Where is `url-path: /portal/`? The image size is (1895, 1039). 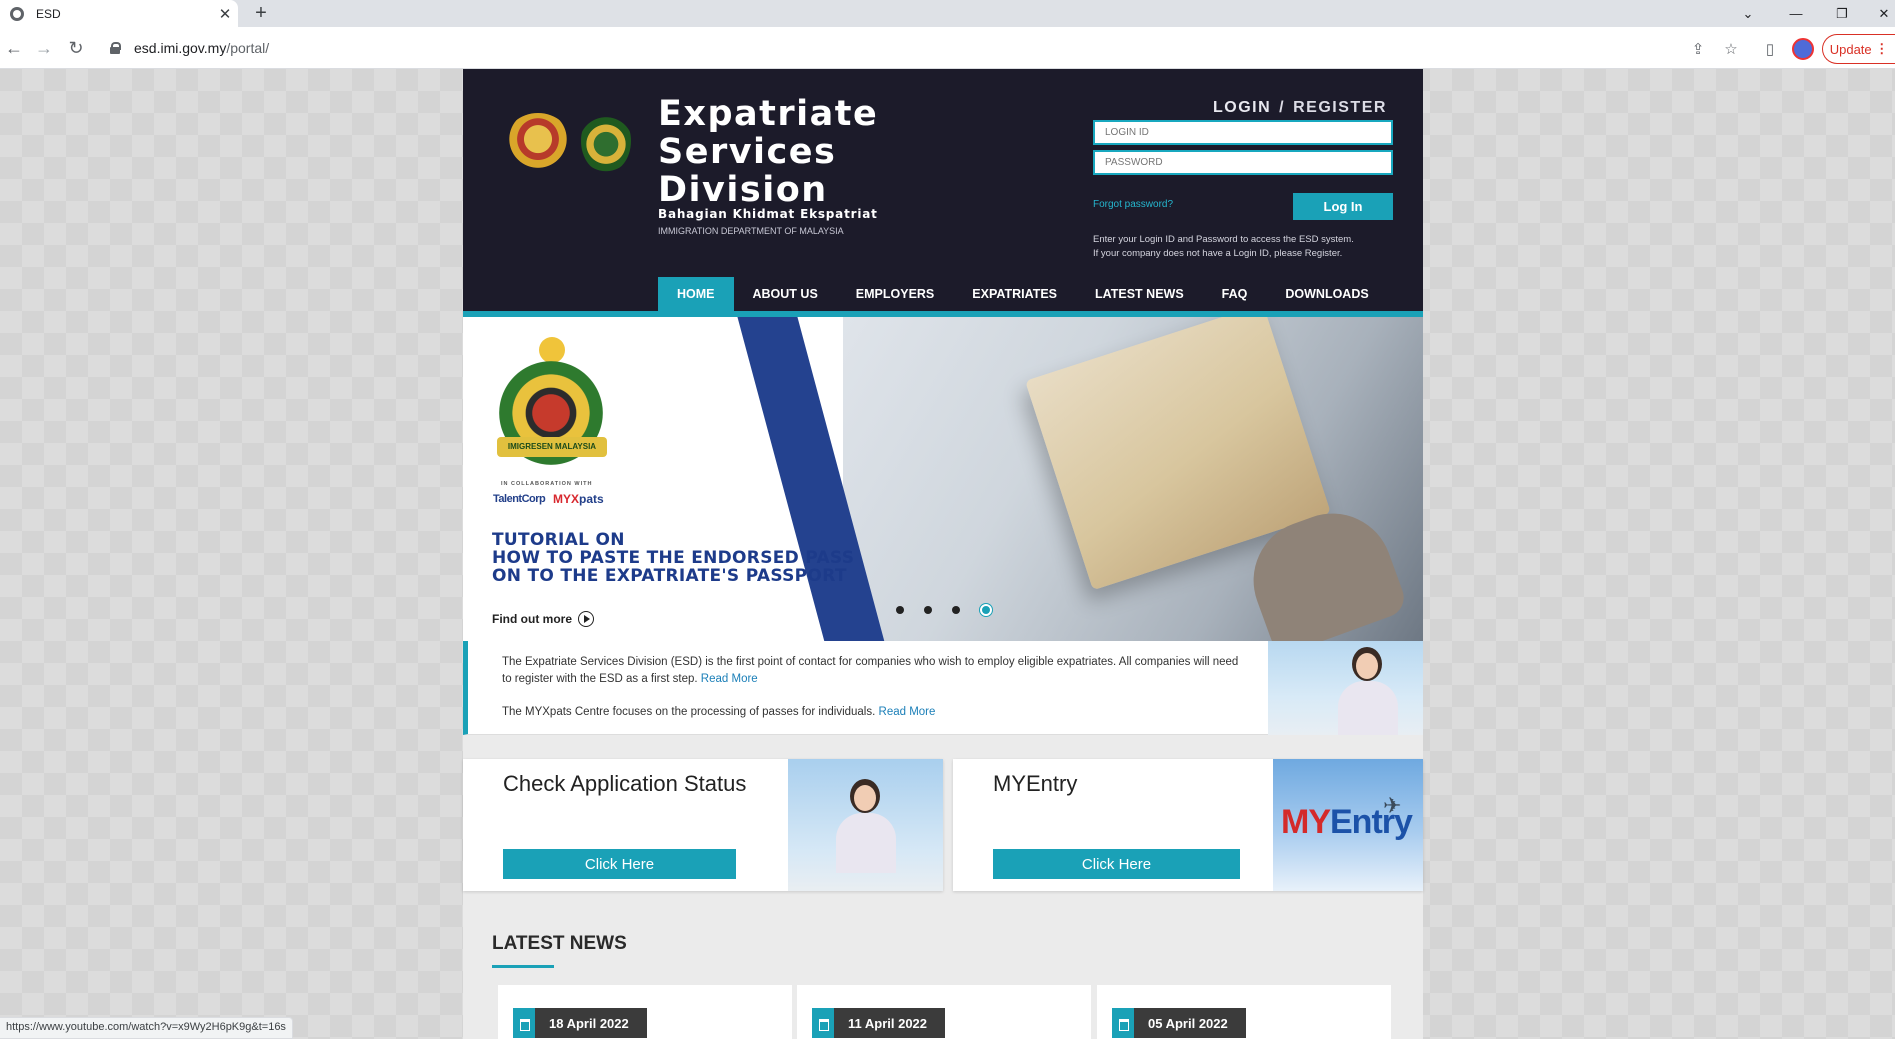
url-path: /portal/ is located at coordinates (248, 47).